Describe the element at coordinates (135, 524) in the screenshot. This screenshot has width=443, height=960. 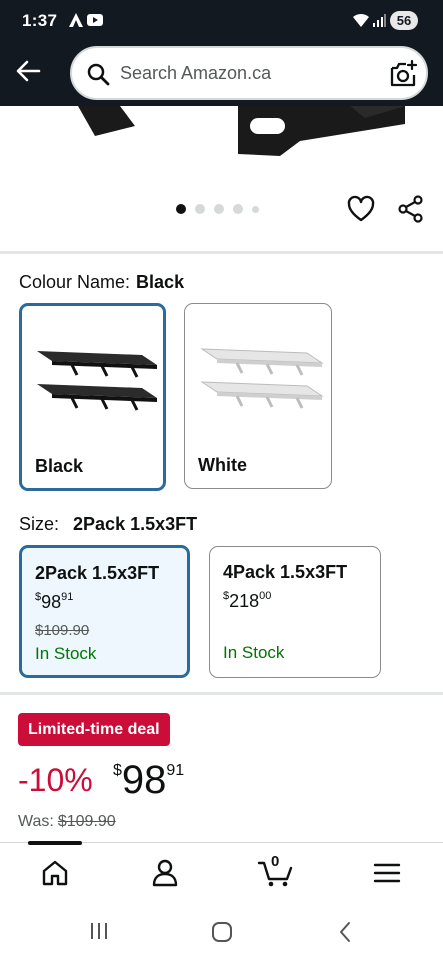
I see `size-selected-value: 2Pack 1.5x3FT` at that location.